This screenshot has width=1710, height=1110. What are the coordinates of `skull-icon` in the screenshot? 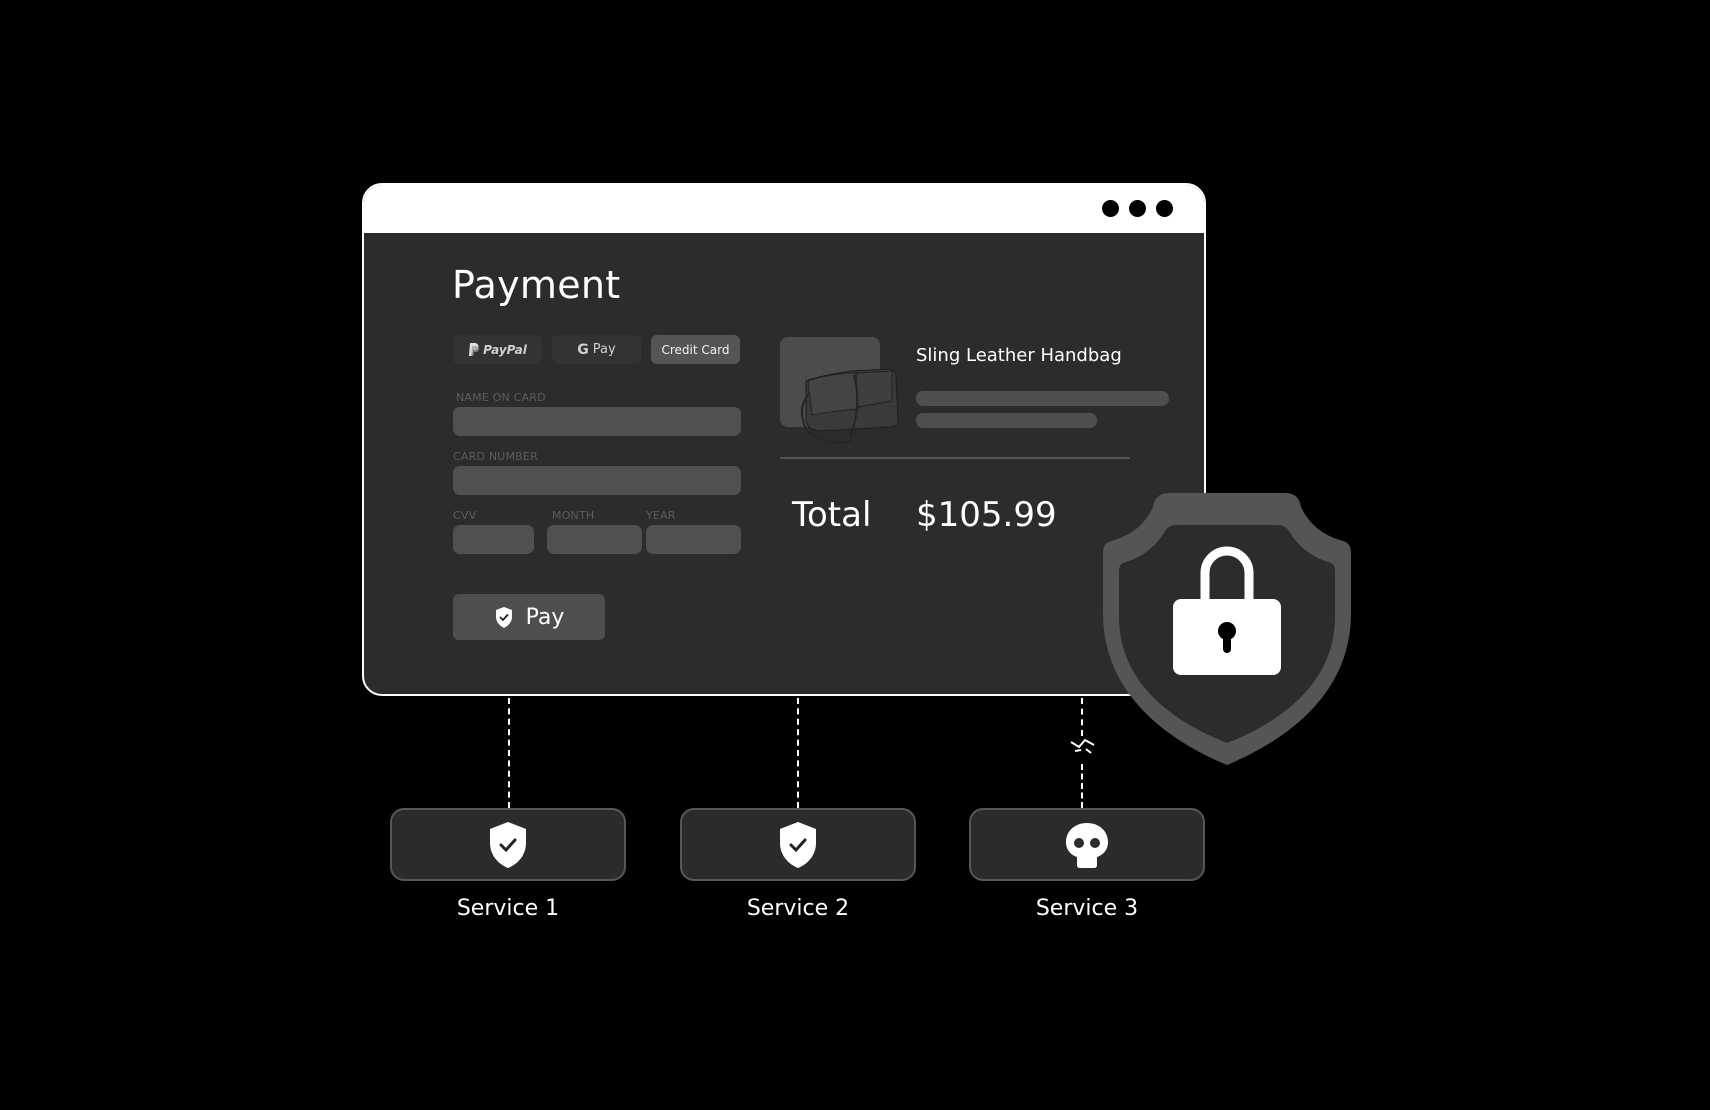 It's located at (1087, 845).